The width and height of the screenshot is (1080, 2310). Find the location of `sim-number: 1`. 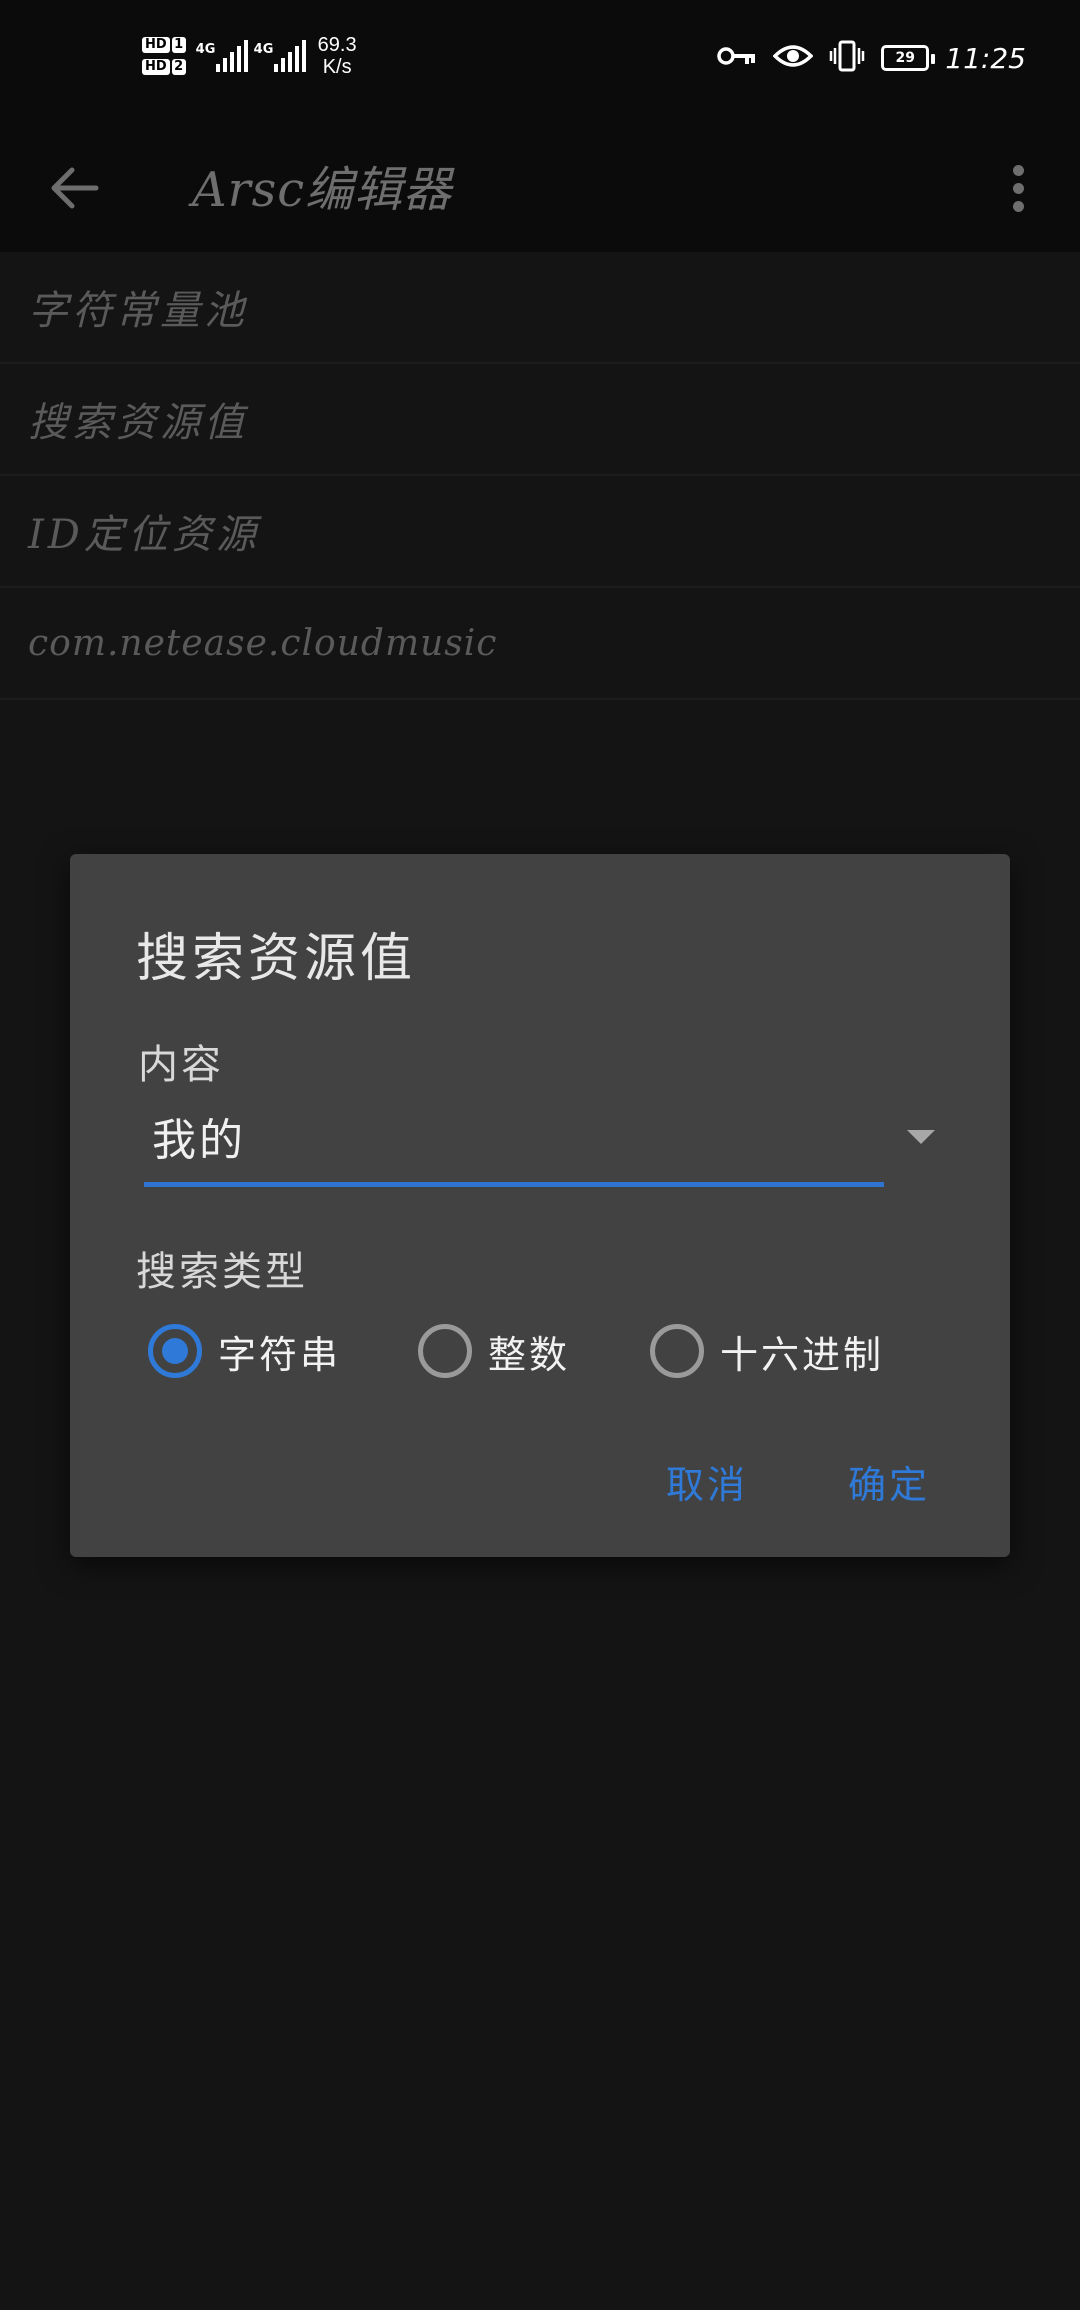

sim-number: 1 is located at coordinates (178, 45).